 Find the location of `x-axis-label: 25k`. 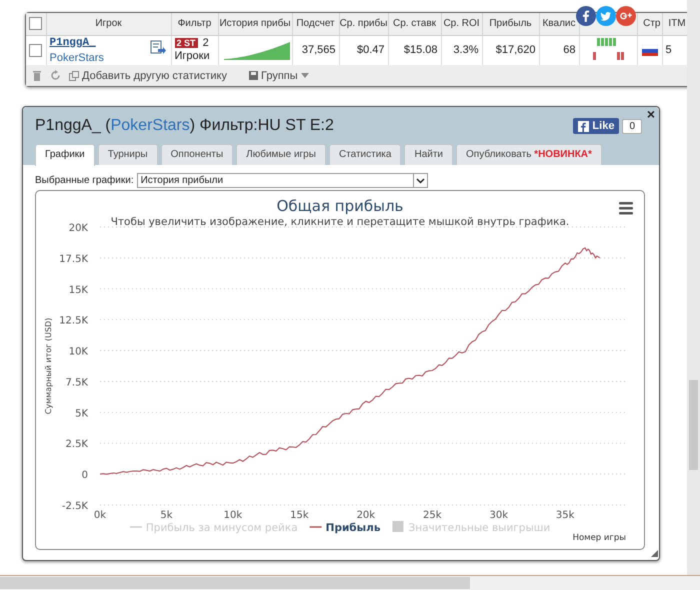

x-axis-label: 25k is located at coordinates (432, 515).